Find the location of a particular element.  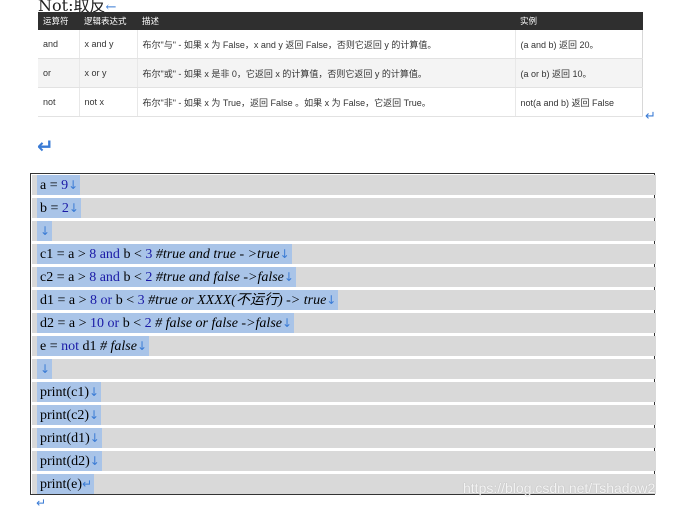

header-expression: 逻辑表达式 is located at coordinates (108, 21).